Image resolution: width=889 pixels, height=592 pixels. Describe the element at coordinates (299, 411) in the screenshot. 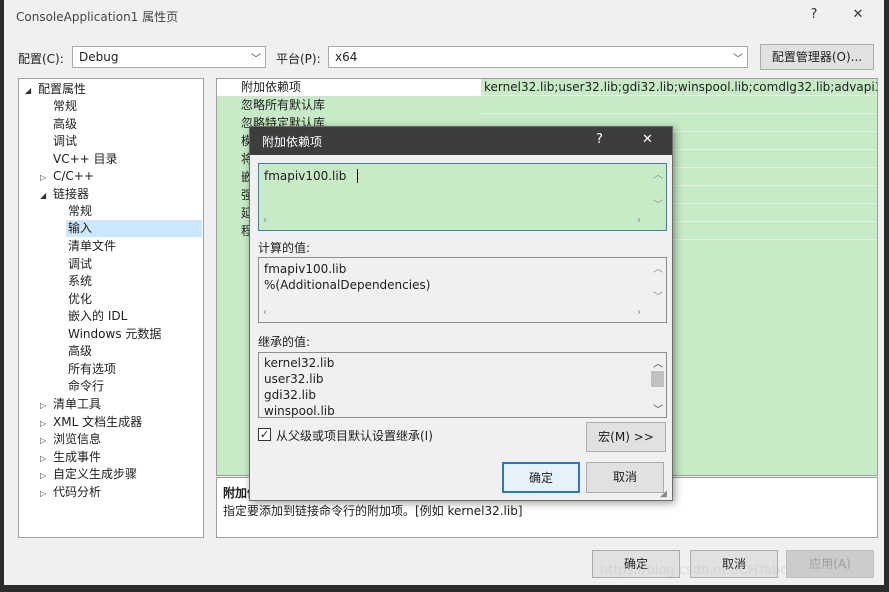

I see `inherited-line: winspool.lib` at that location.